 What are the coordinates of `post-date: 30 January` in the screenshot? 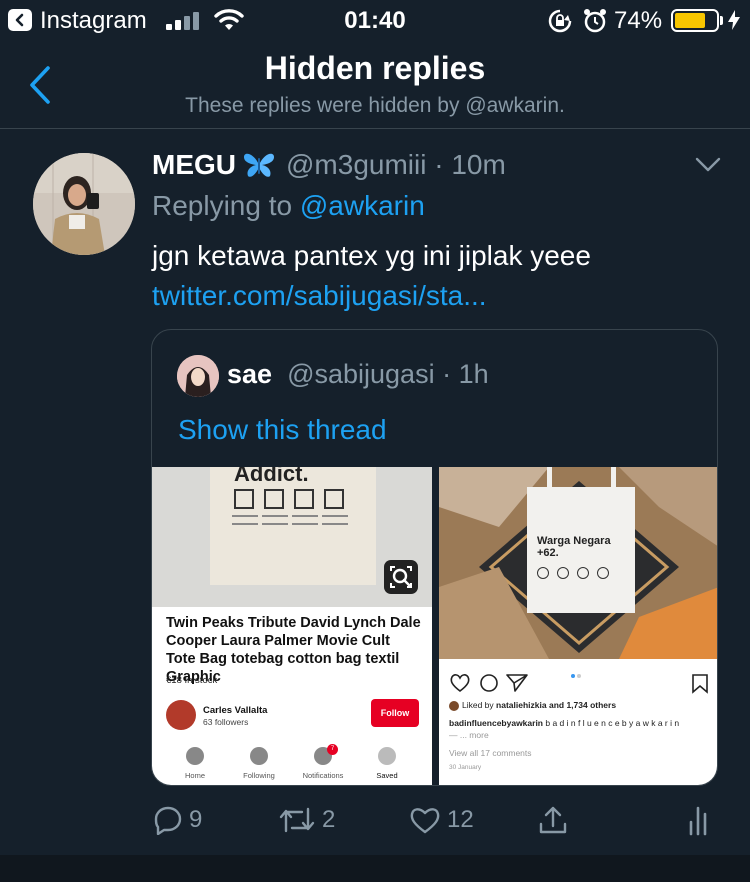 It's located at (465, 767).